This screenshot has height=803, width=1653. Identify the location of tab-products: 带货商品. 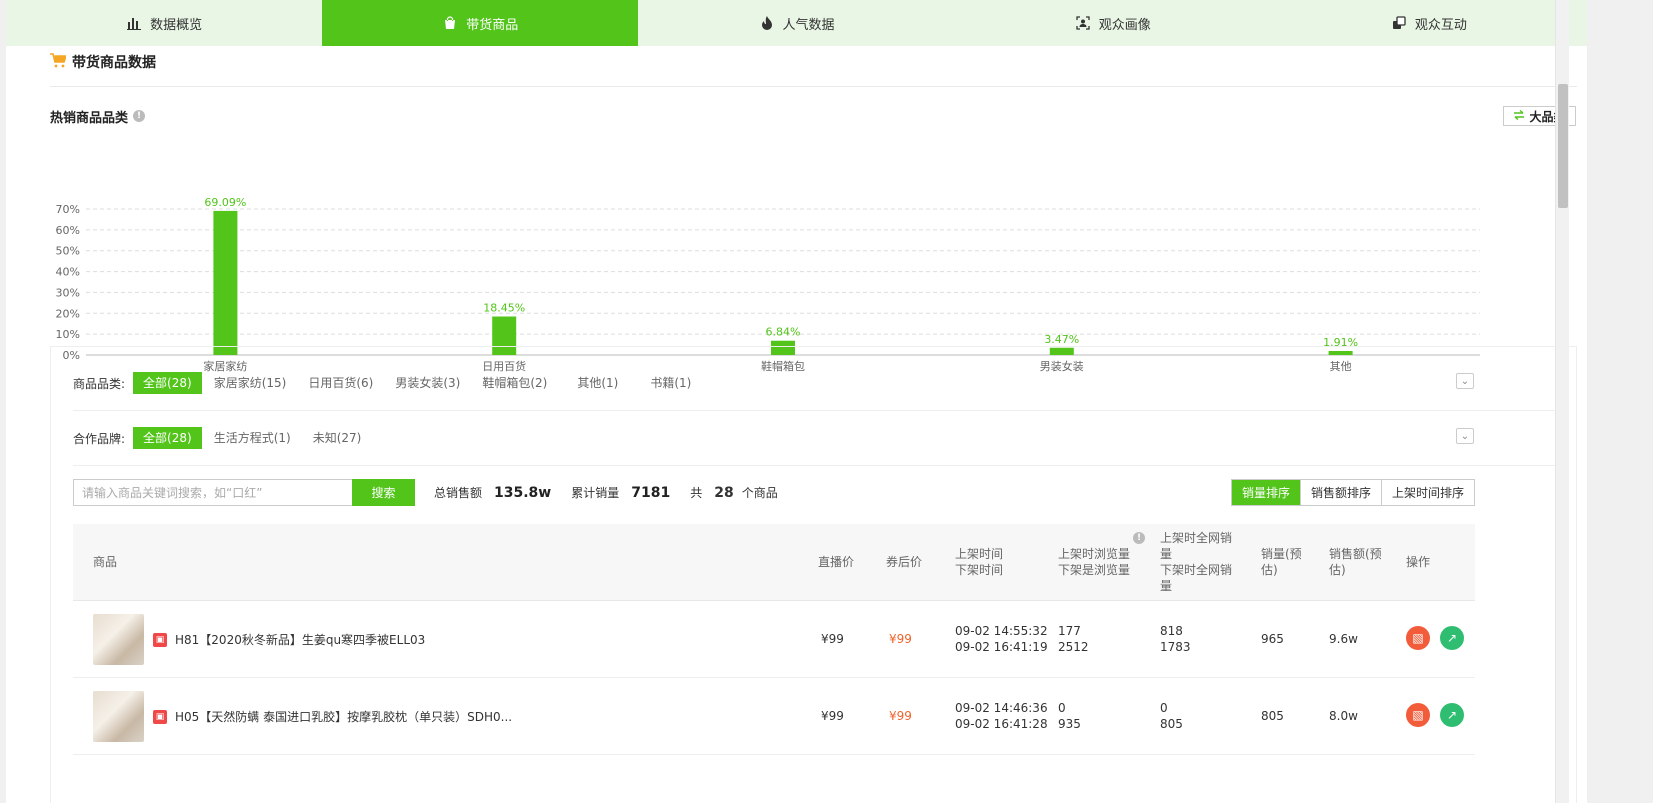
(480, 23).